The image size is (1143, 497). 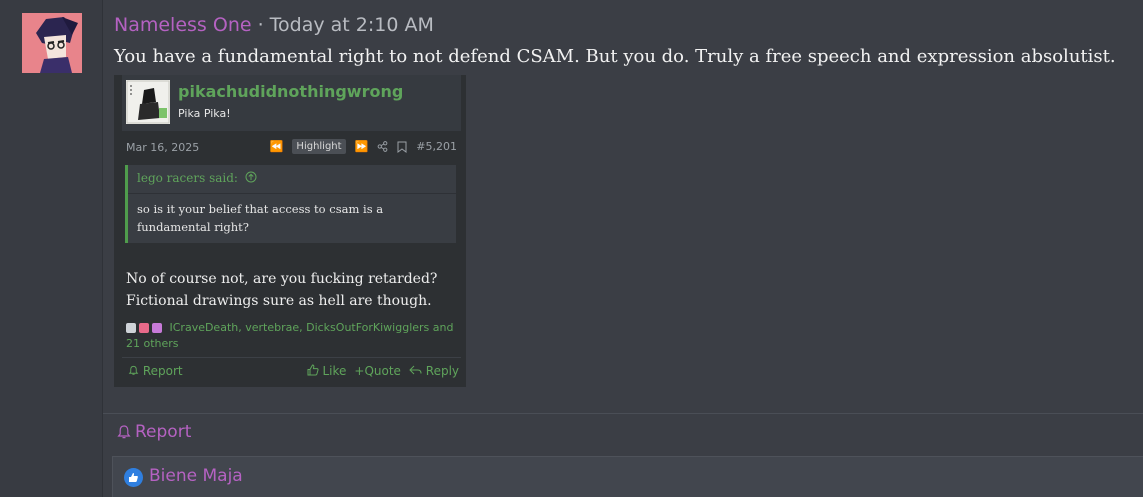 What do you see at coordinates (627, 476) in the screenshot?
I see `reactions-bar: Biene Maja` at bounding box center [627, 476].